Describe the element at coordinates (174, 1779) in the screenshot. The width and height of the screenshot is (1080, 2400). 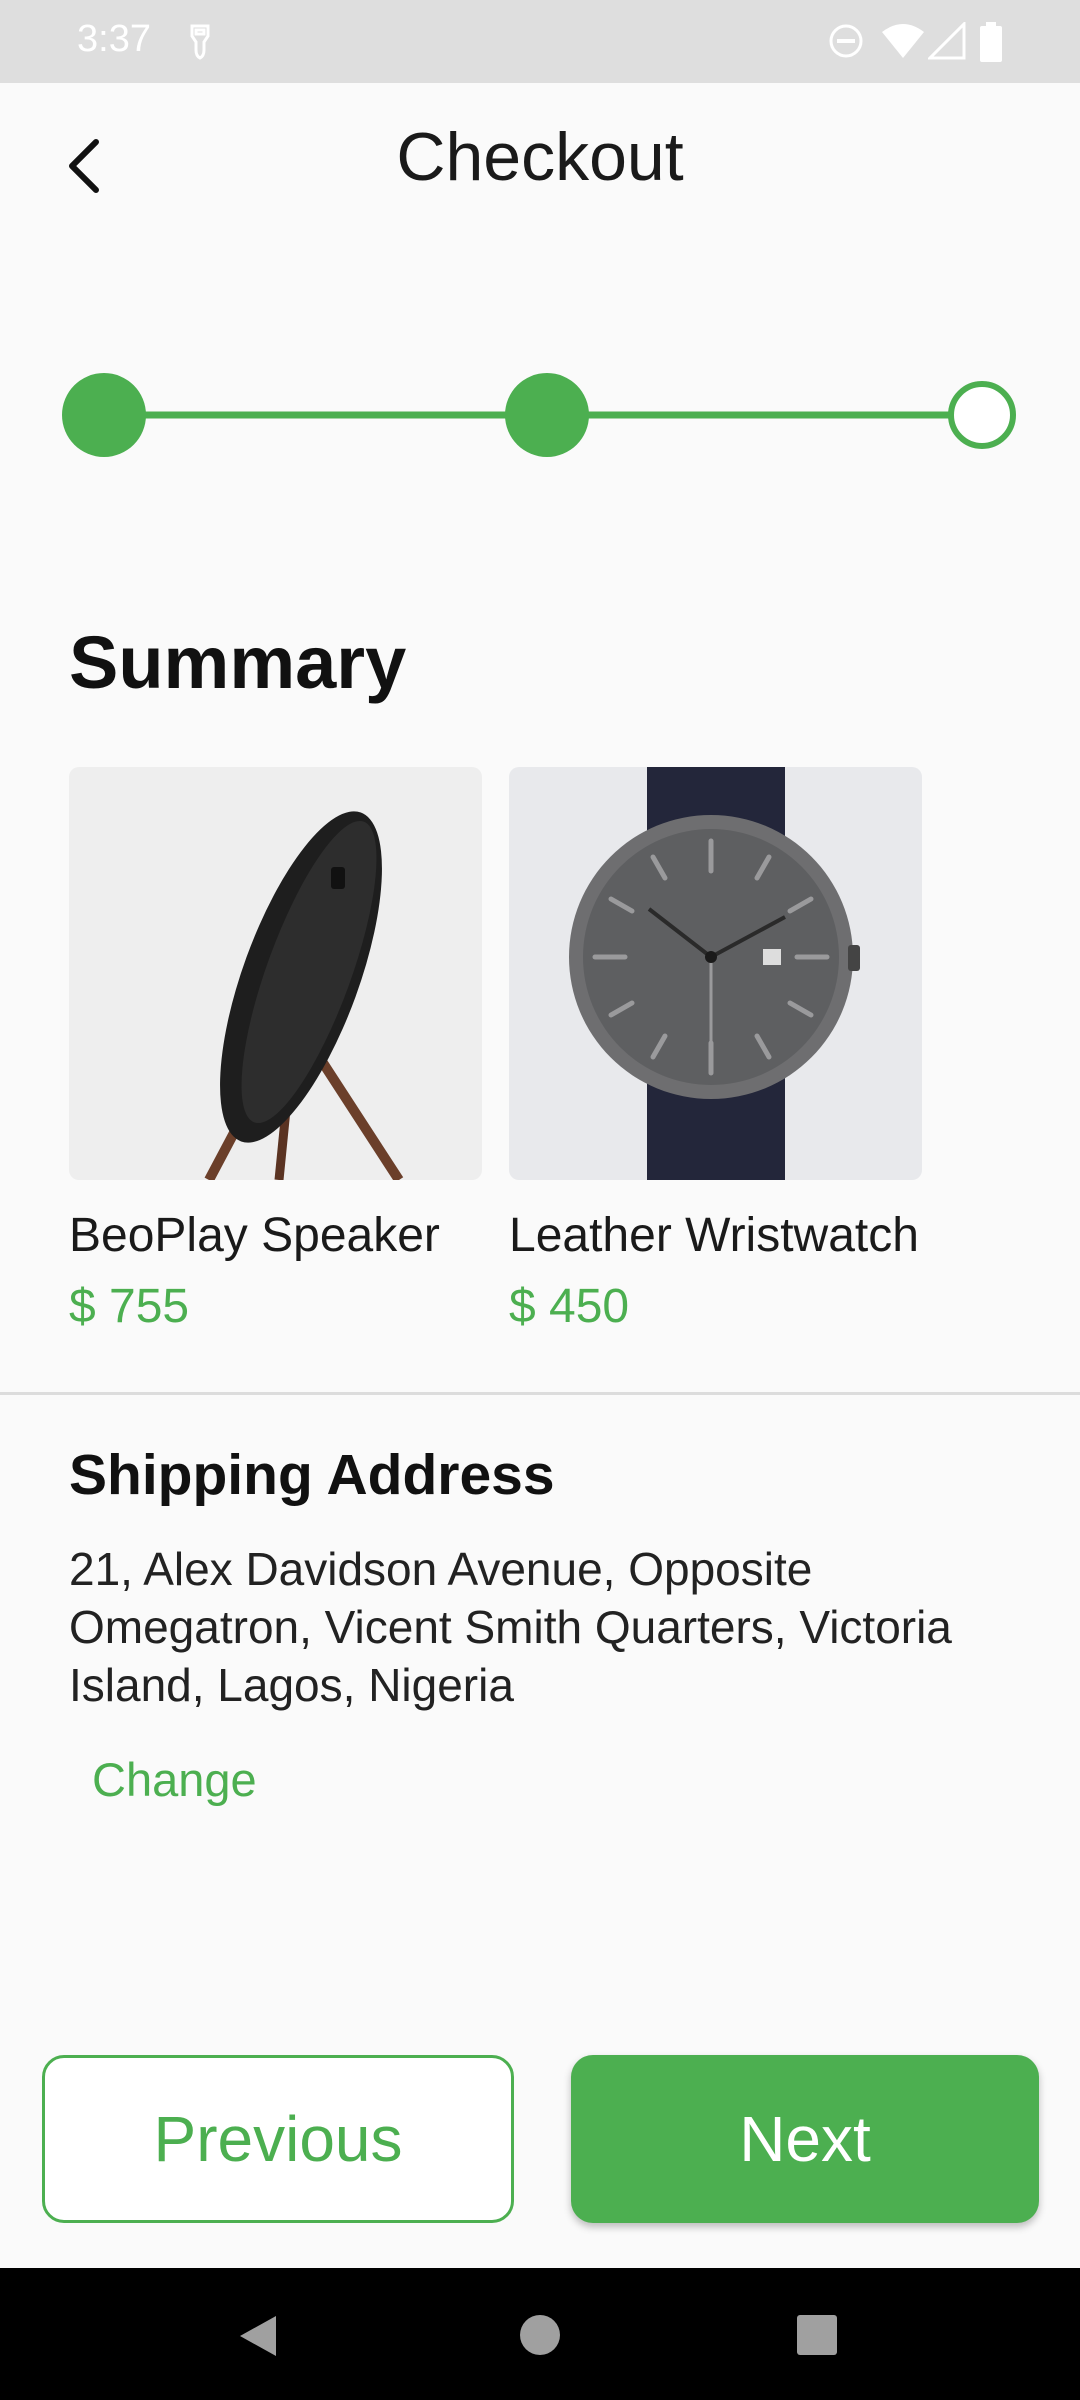
I see `change-address-button: Change` at that location.